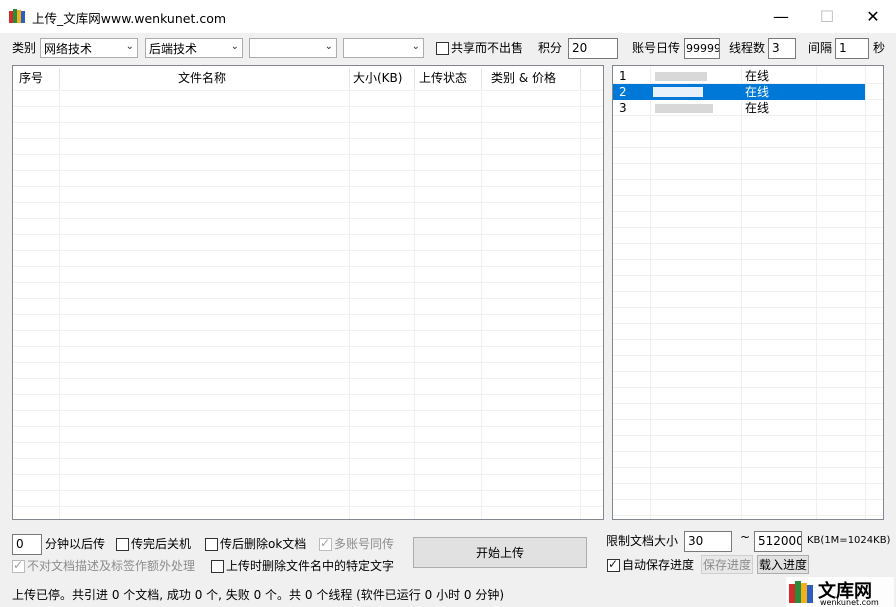 The height and width of the screenshot is (607, 896). Describe the element at coordinates (593, 48) in the screenshot. I see `points-input: 20` at that location.